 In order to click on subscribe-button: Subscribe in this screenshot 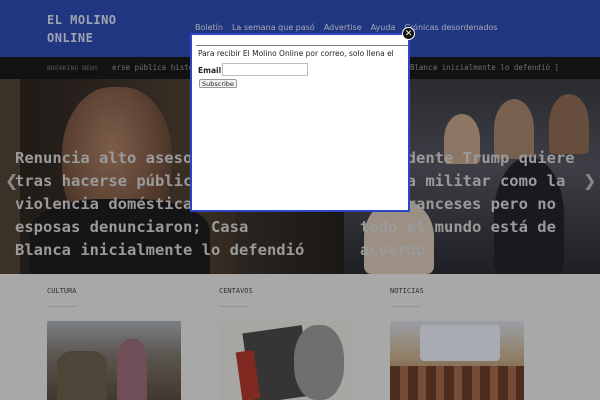, I will do `click(218, 83)`.